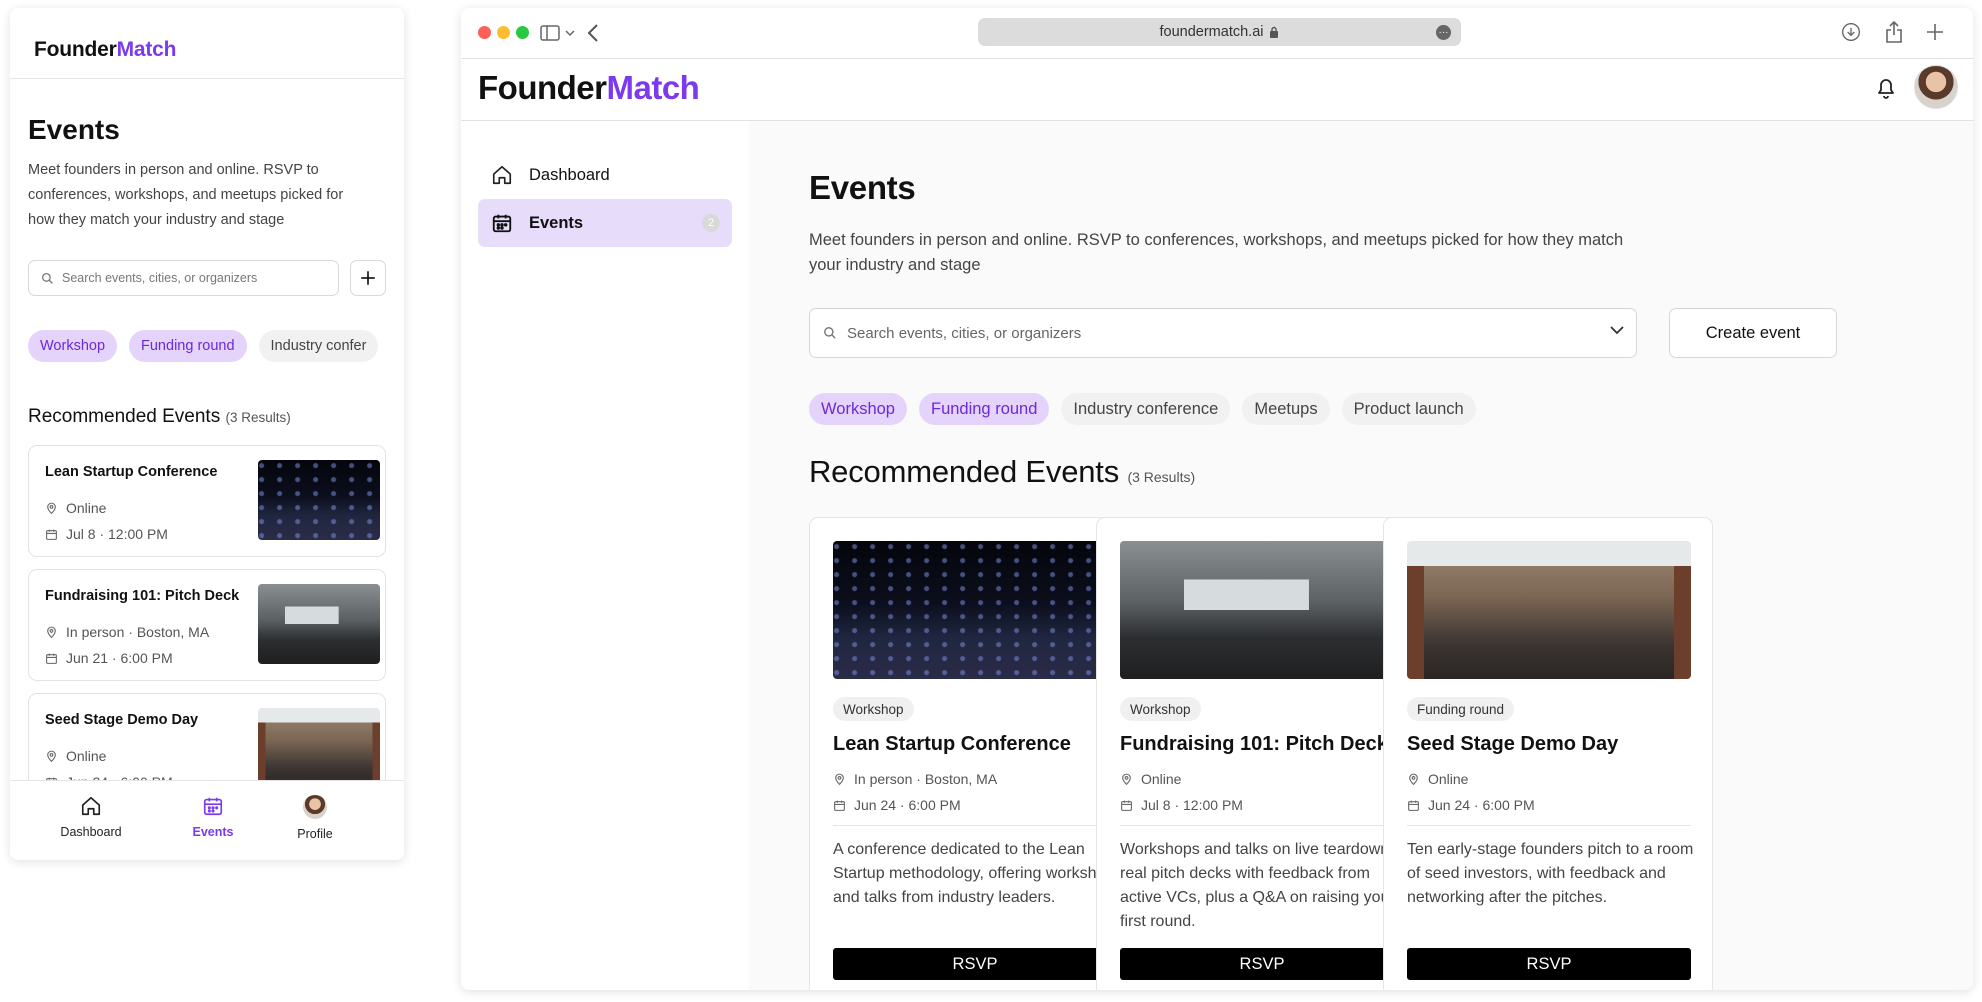  I want to click on recommended-heading: Recommended Events (3 Results), so click(159, 416).